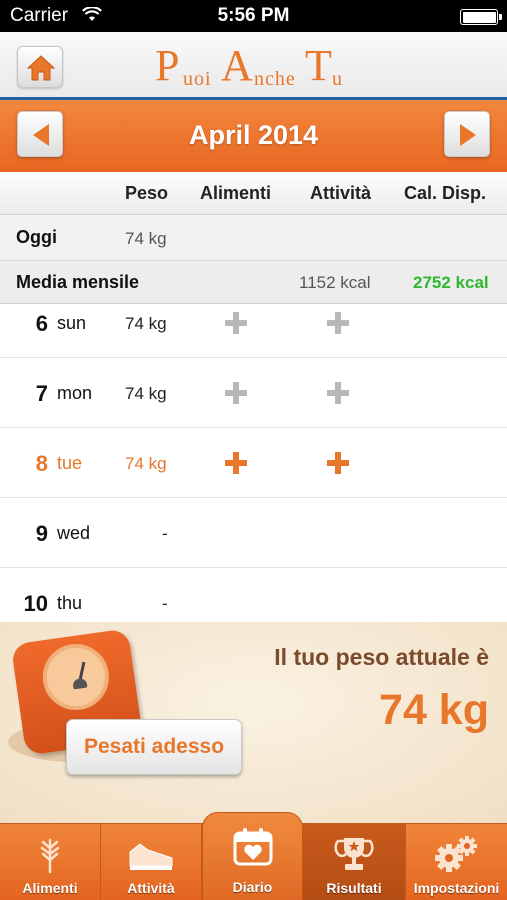  I want to click on status-time: 5:56 PM, so click(253, 15).